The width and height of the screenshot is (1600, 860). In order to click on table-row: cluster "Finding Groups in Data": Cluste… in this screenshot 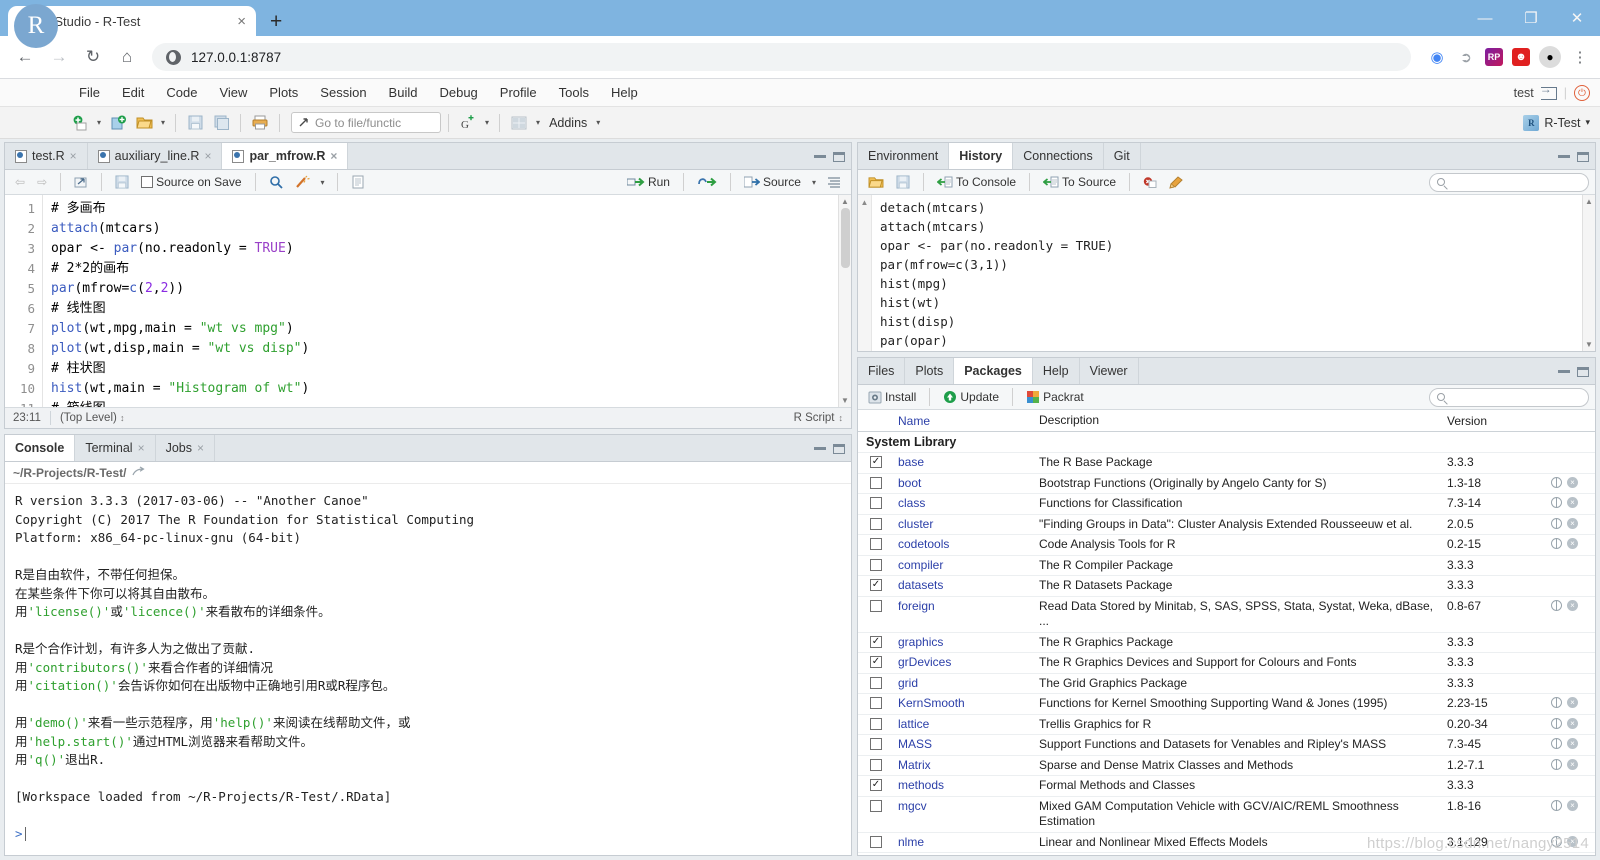, I will do `click(1226, 525)`.